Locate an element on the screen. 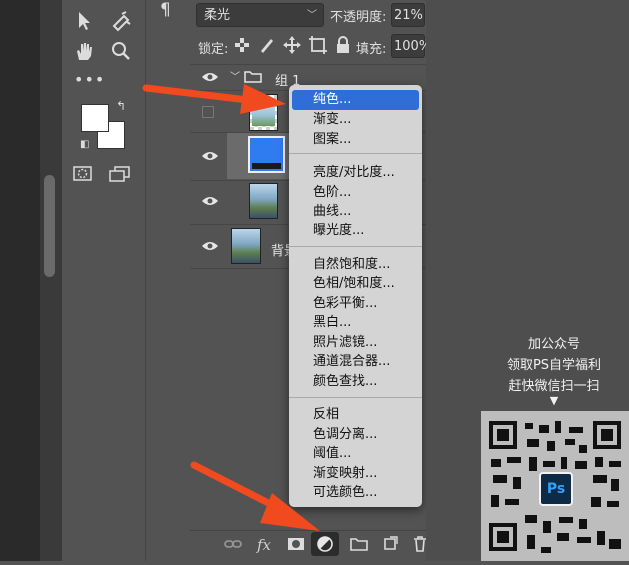 The image size is (629, 565). new-layer-icon is located at coordinates (390, 544).